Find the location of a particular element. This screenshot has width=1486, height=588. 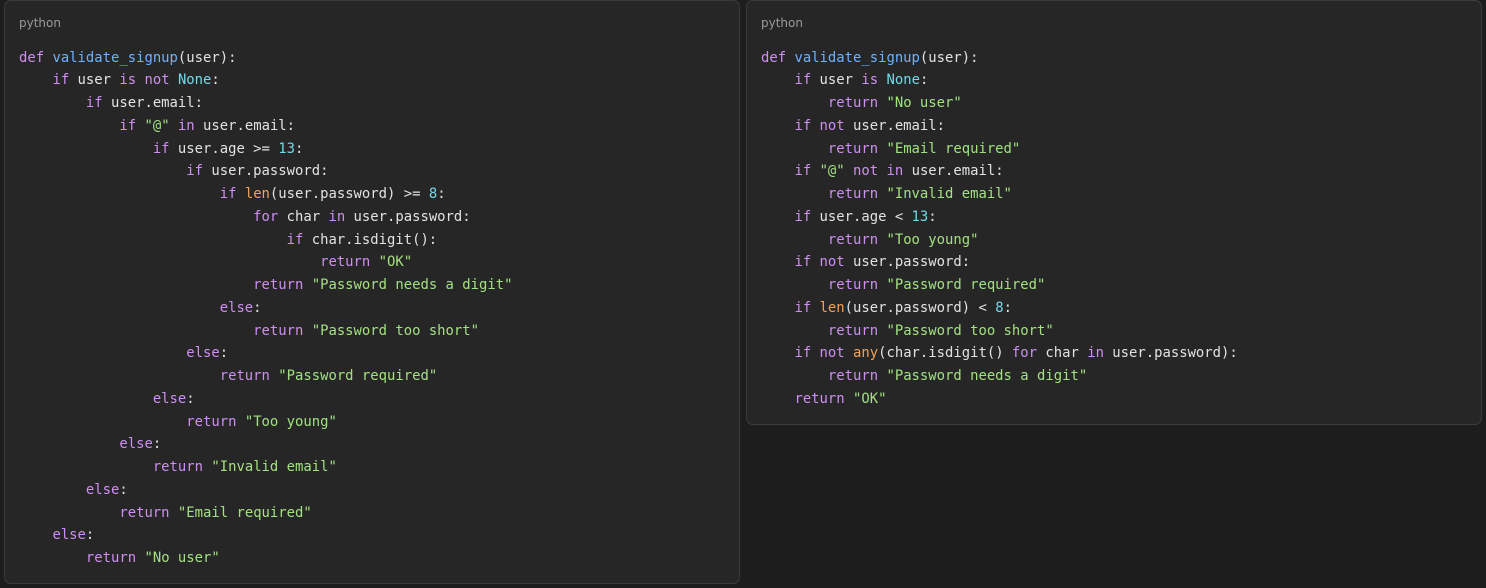

plain-token: (user.password) >= is located at coordinates (349, 194).